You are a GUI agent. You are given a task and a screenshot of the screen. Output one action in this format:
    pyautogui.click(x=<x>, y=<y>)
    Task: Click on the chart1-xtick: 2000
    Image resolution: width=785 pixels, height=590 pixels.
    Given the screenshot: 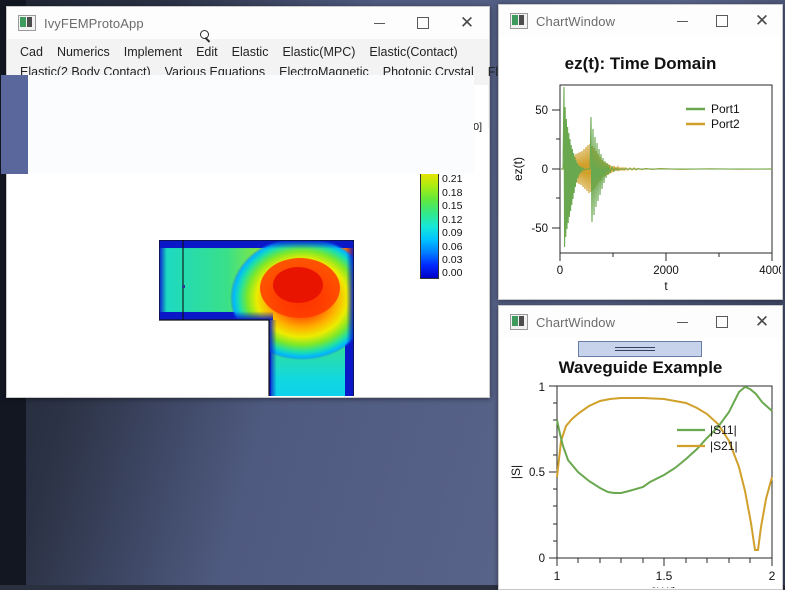 What is the action you would take?
    pyautogui.click(x=666, y=271)
    